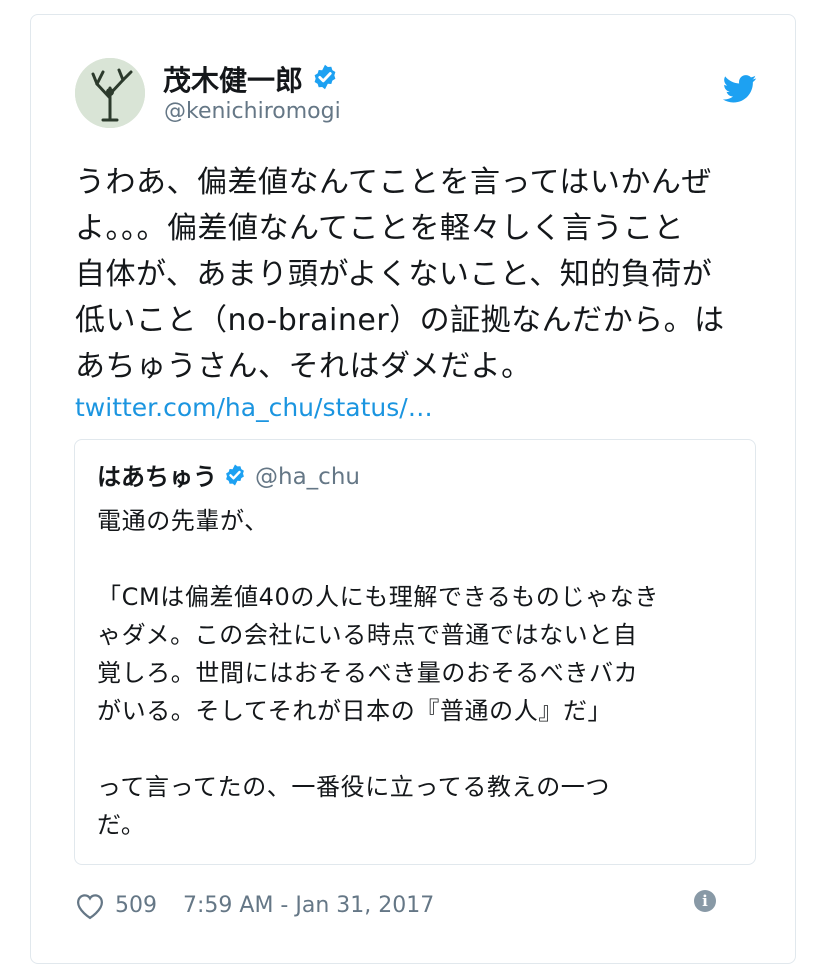 This screenshot has width=828, height=964. What do you see at coordinates (400, 320) in the screenshot?
I see `tweet-text-line: 低いこと（no-brainer）の証拠なんだから。は` at bounding box center [400, 320].